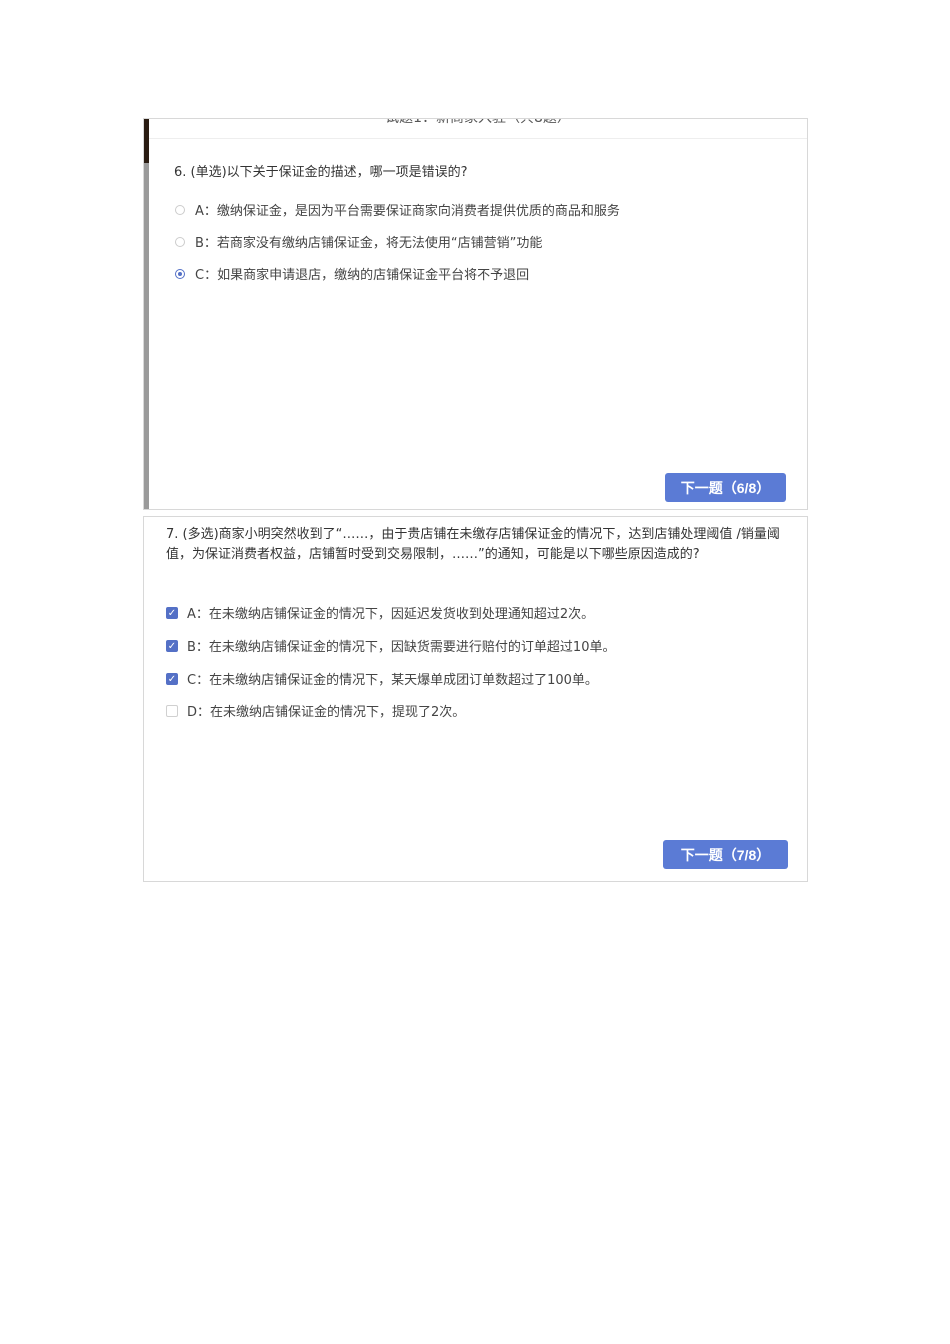 This screenshot has height=1344, width=950. Describe the element at coordinates (369, 243) in the screenshot. I see `option-label: B：若商家没有缴纳店铺保证金，将无法使用“店铺营销”功能` at that location.